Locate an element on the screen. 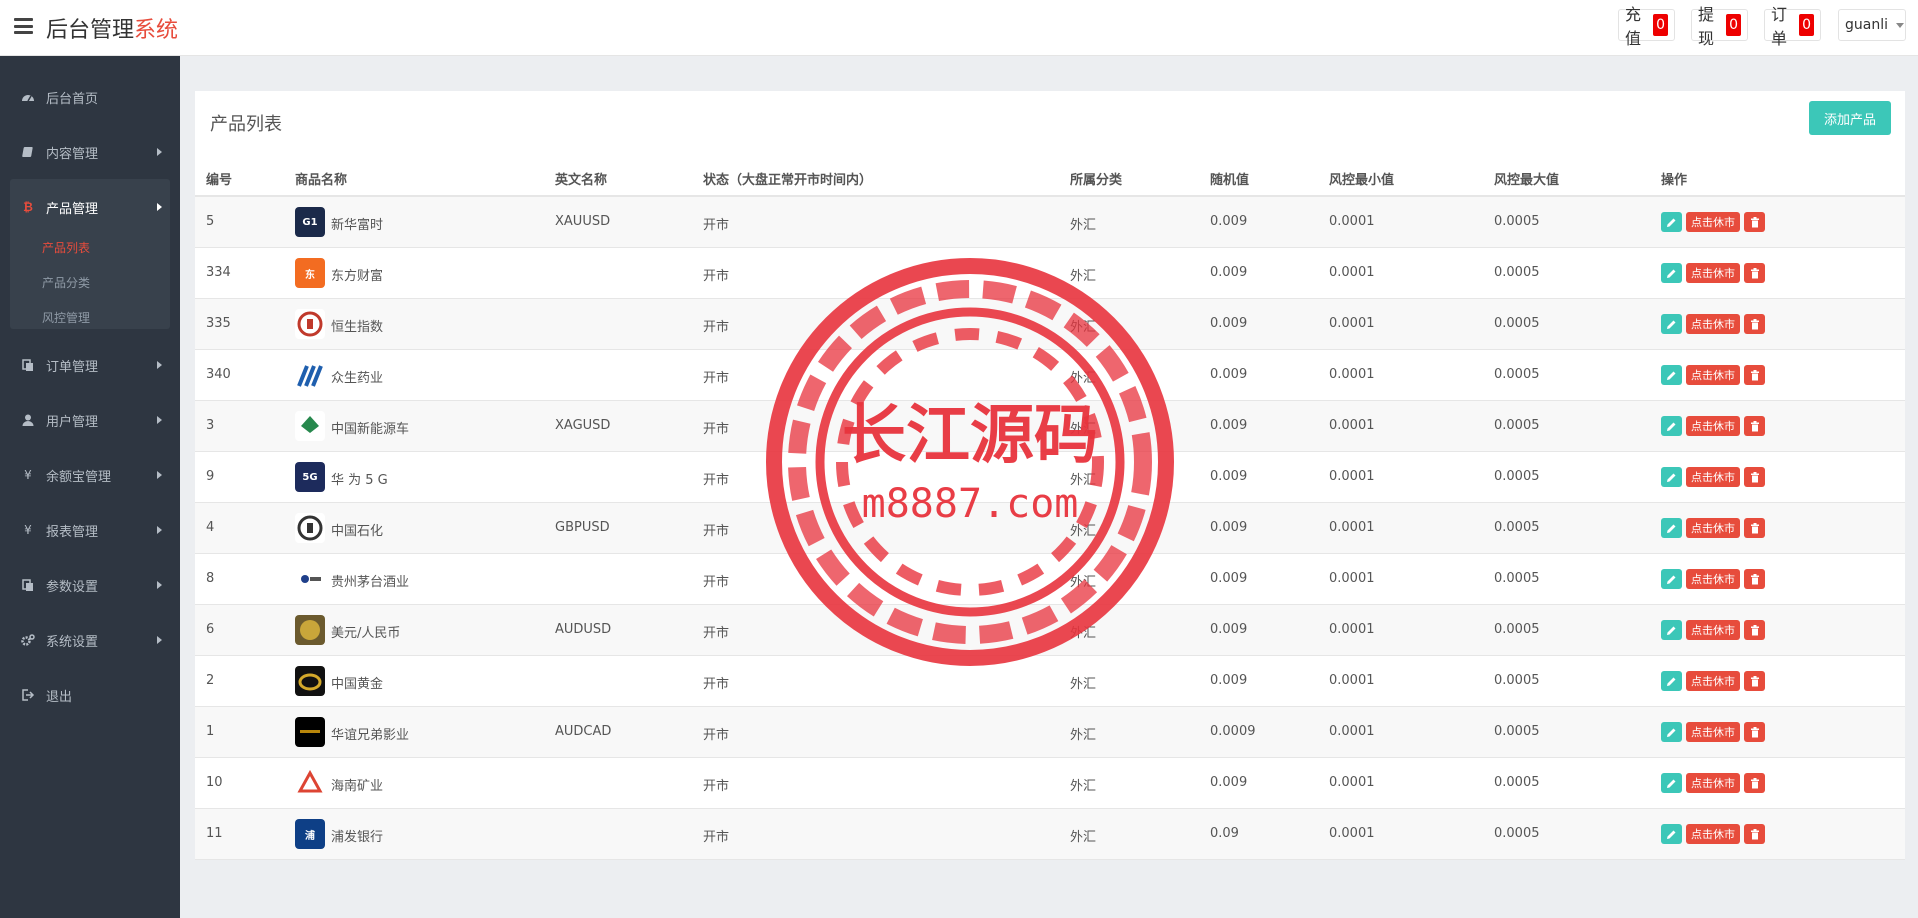 The height and width of the screenshot is (918, 1918). sidebar-subitem-risk-control: 风控管理 is located at coordinates (66, 317).